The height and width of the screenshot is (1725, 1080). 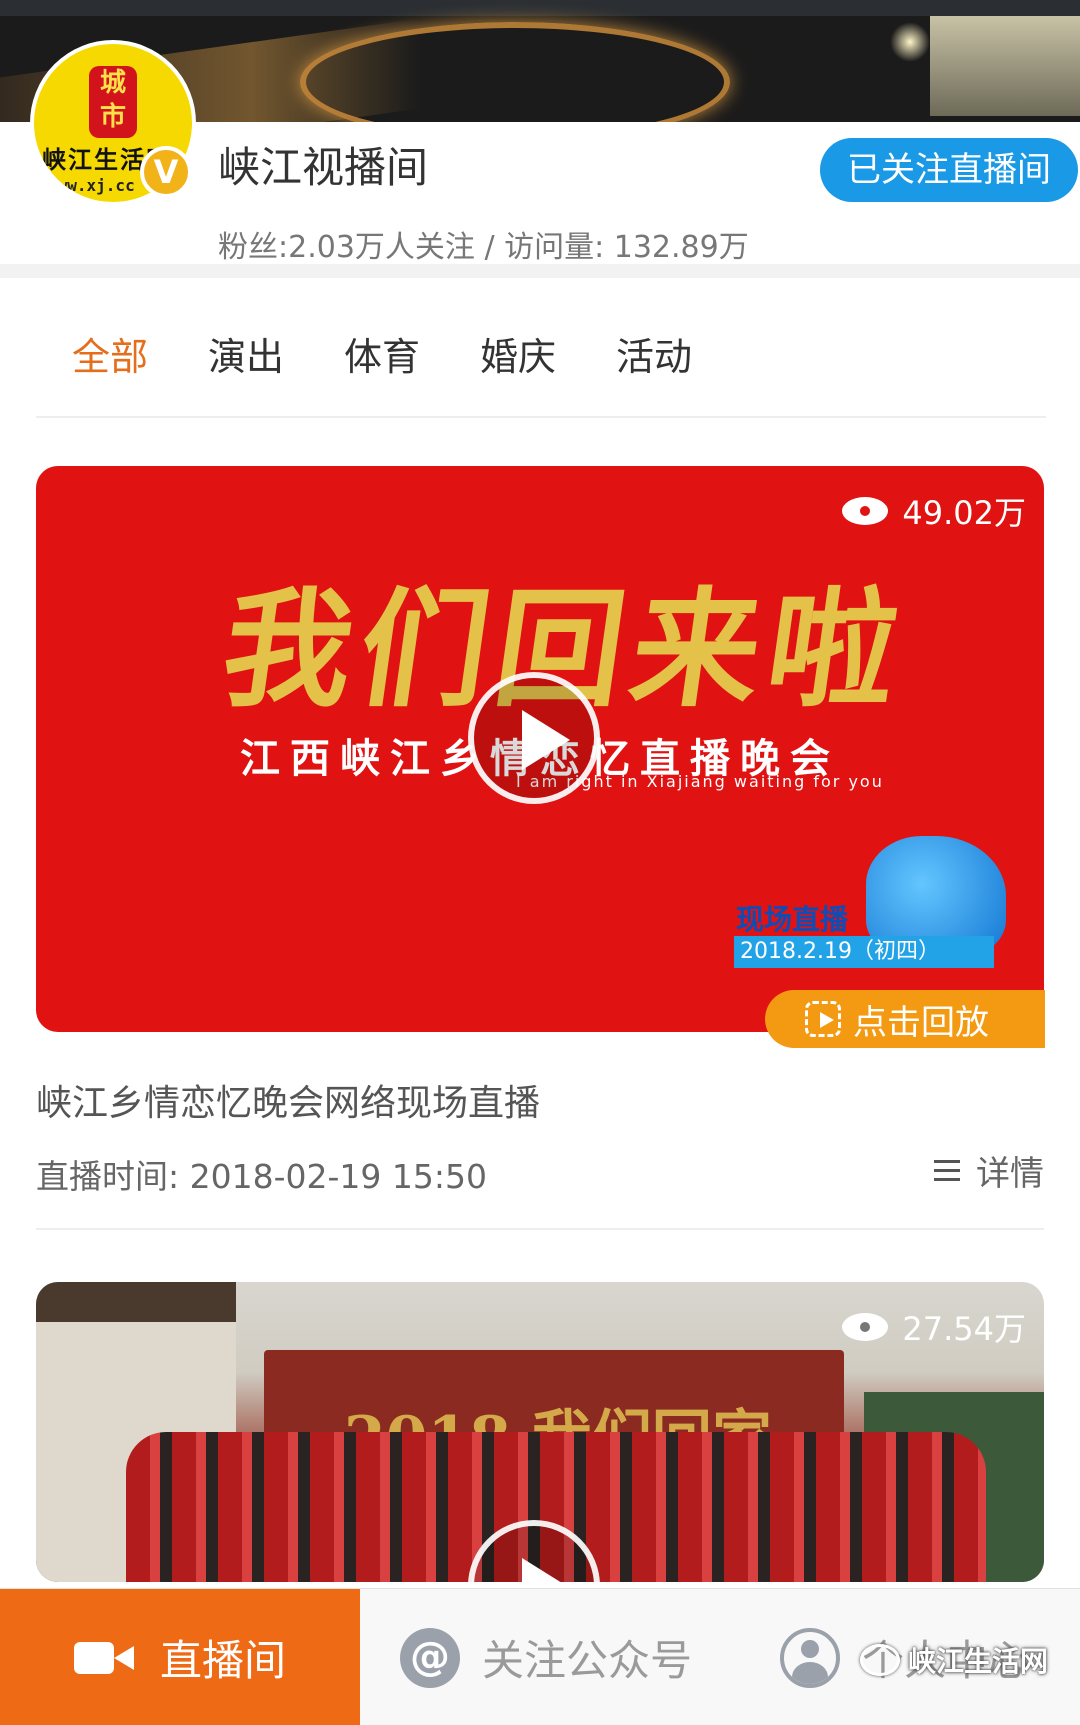 I want to click on tab-events: 活动, so click(x=654, y=353).